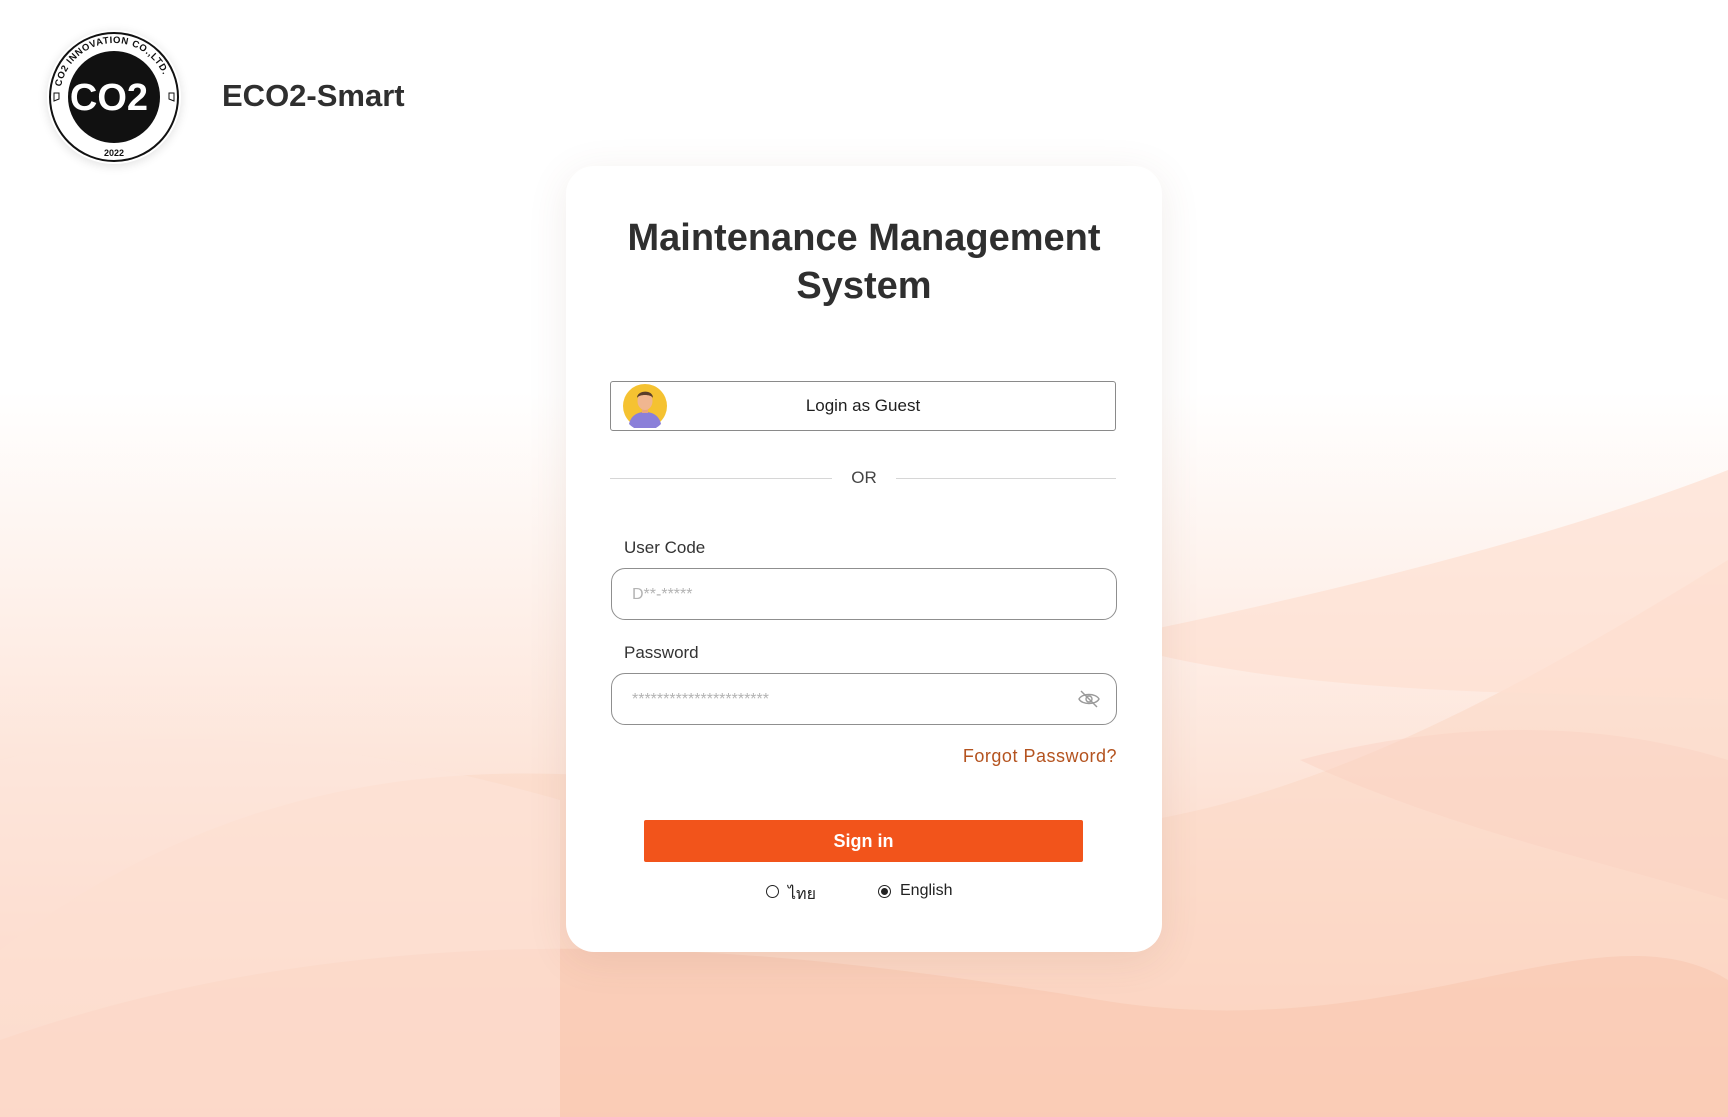  I want to click on divider-right, so click(1006, 478).